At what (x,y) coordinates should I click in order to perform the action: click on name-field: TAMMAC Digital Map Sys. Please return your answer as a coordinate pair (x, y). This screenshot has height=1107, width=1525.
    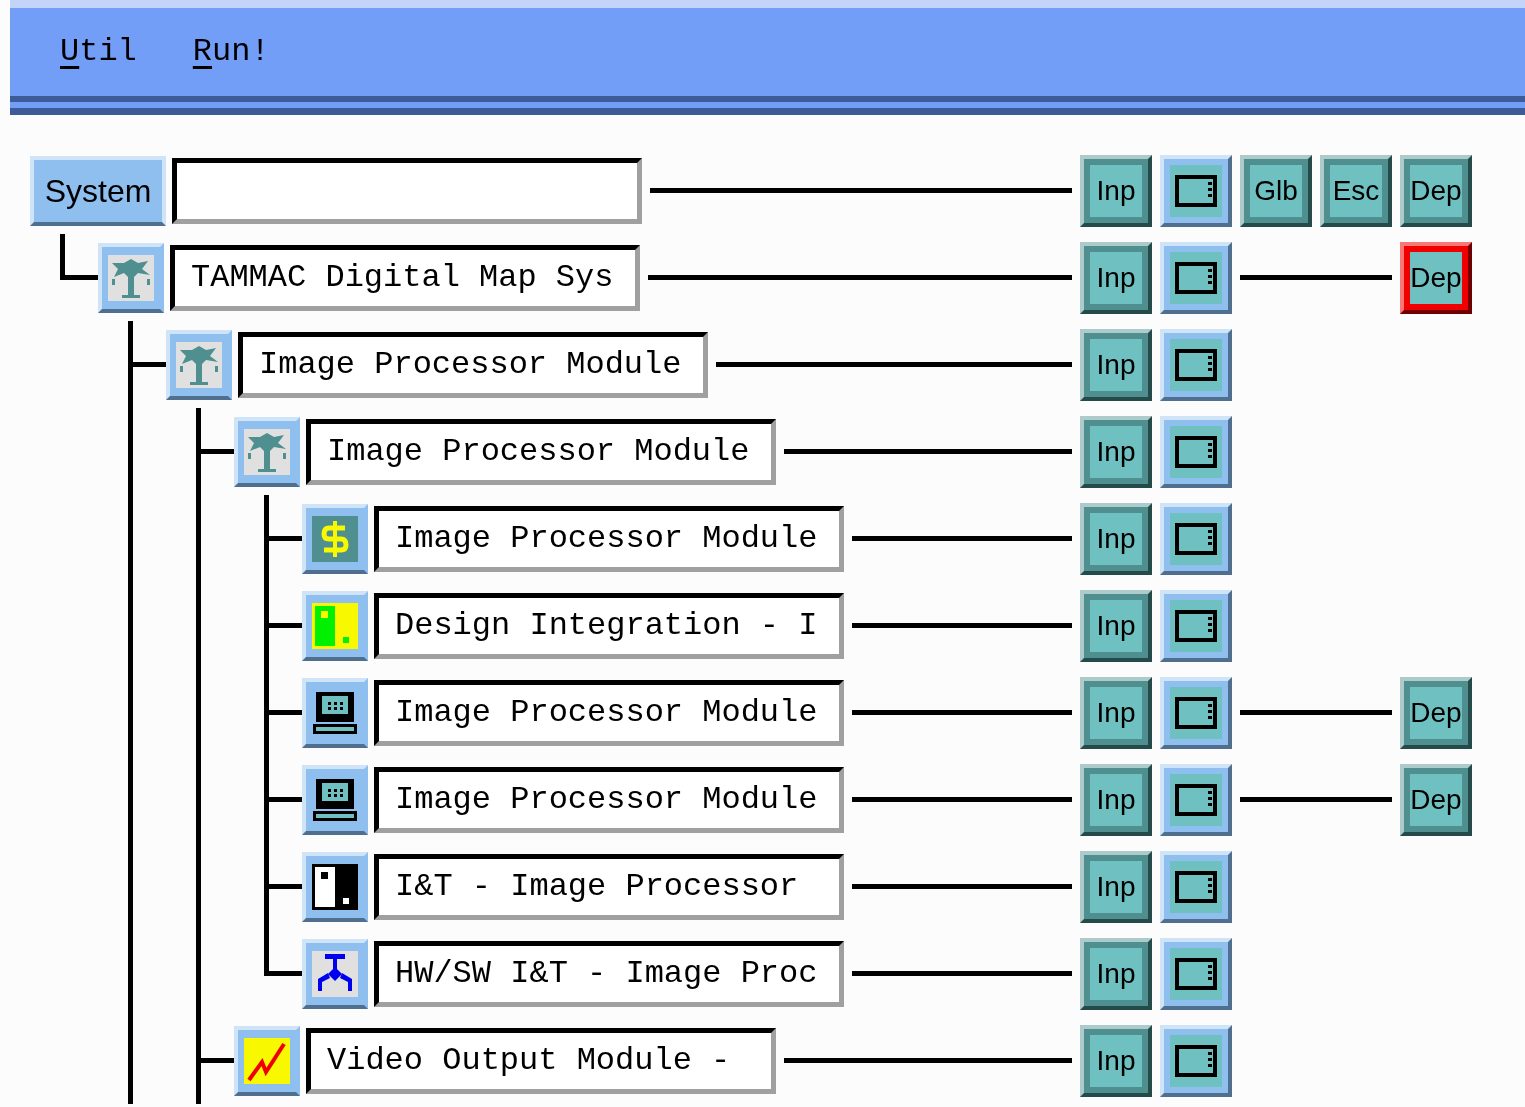
    Looking at the image, I should click on (405, 277).